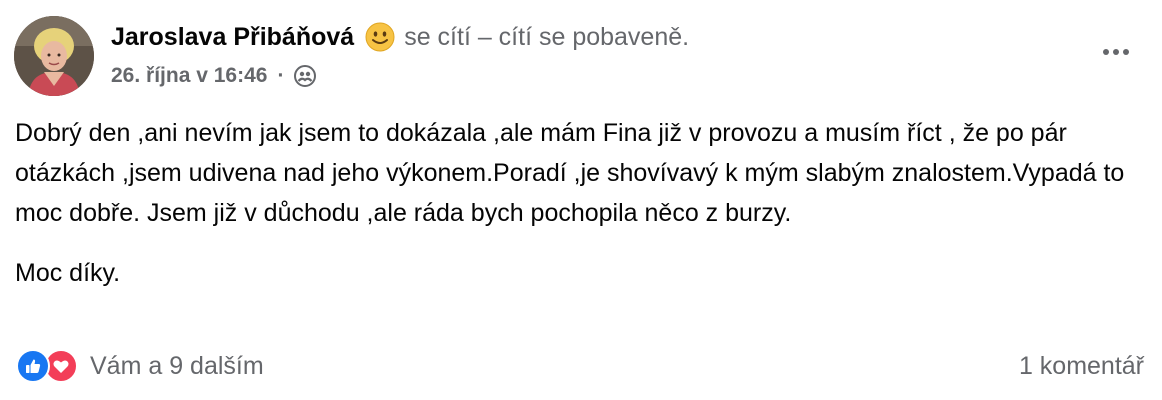 The image size is (1162, 400). I want to click on author-avatar, so click(54, 56).